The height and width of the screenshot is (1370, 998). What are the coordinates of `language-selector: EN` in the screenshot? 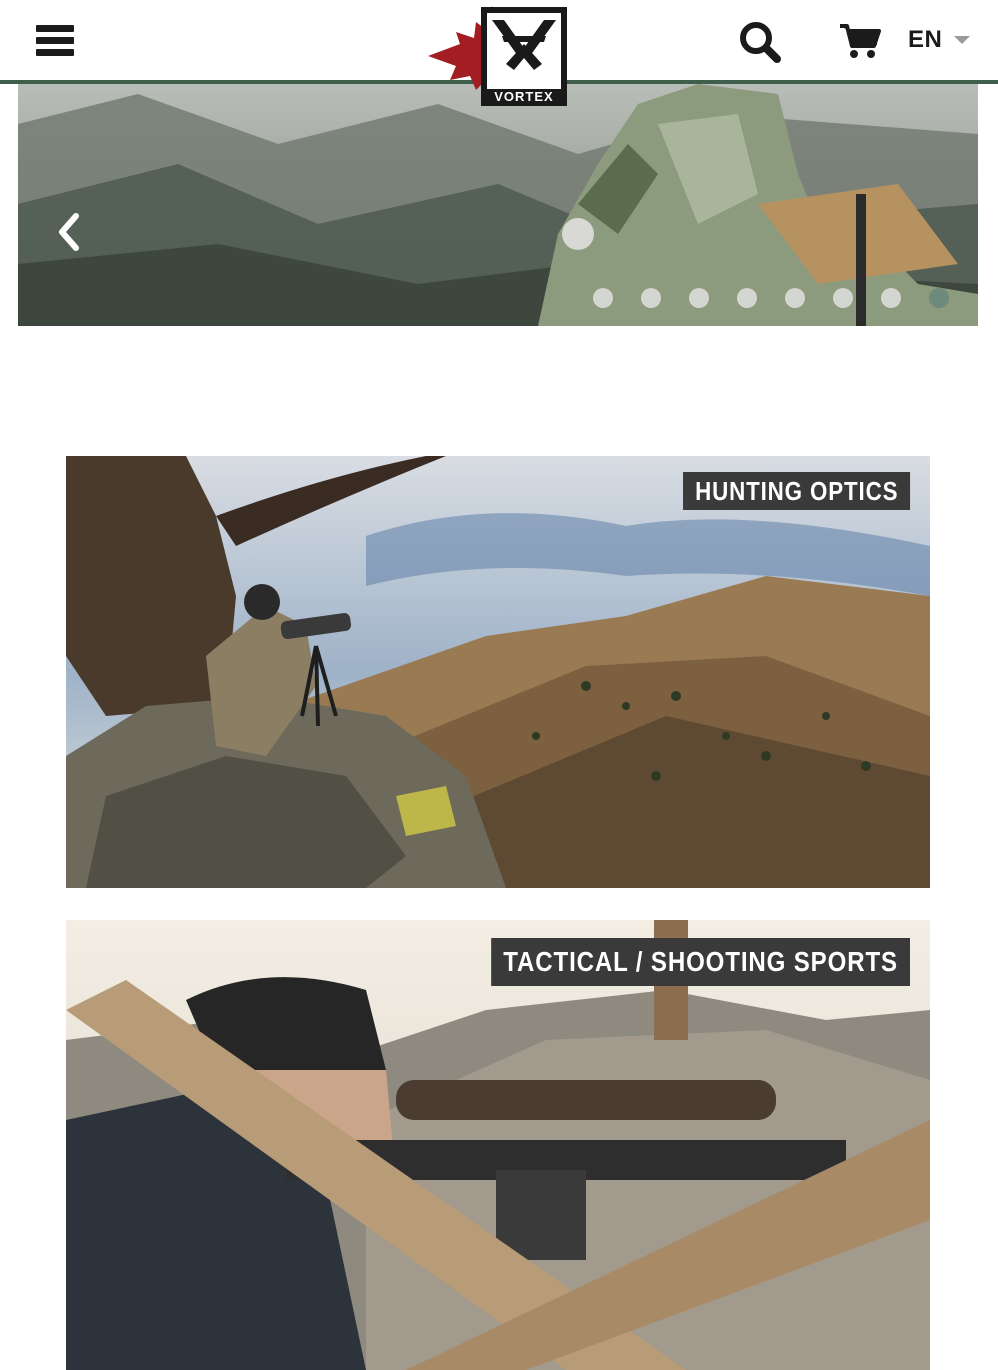 It's located at (939, 40).